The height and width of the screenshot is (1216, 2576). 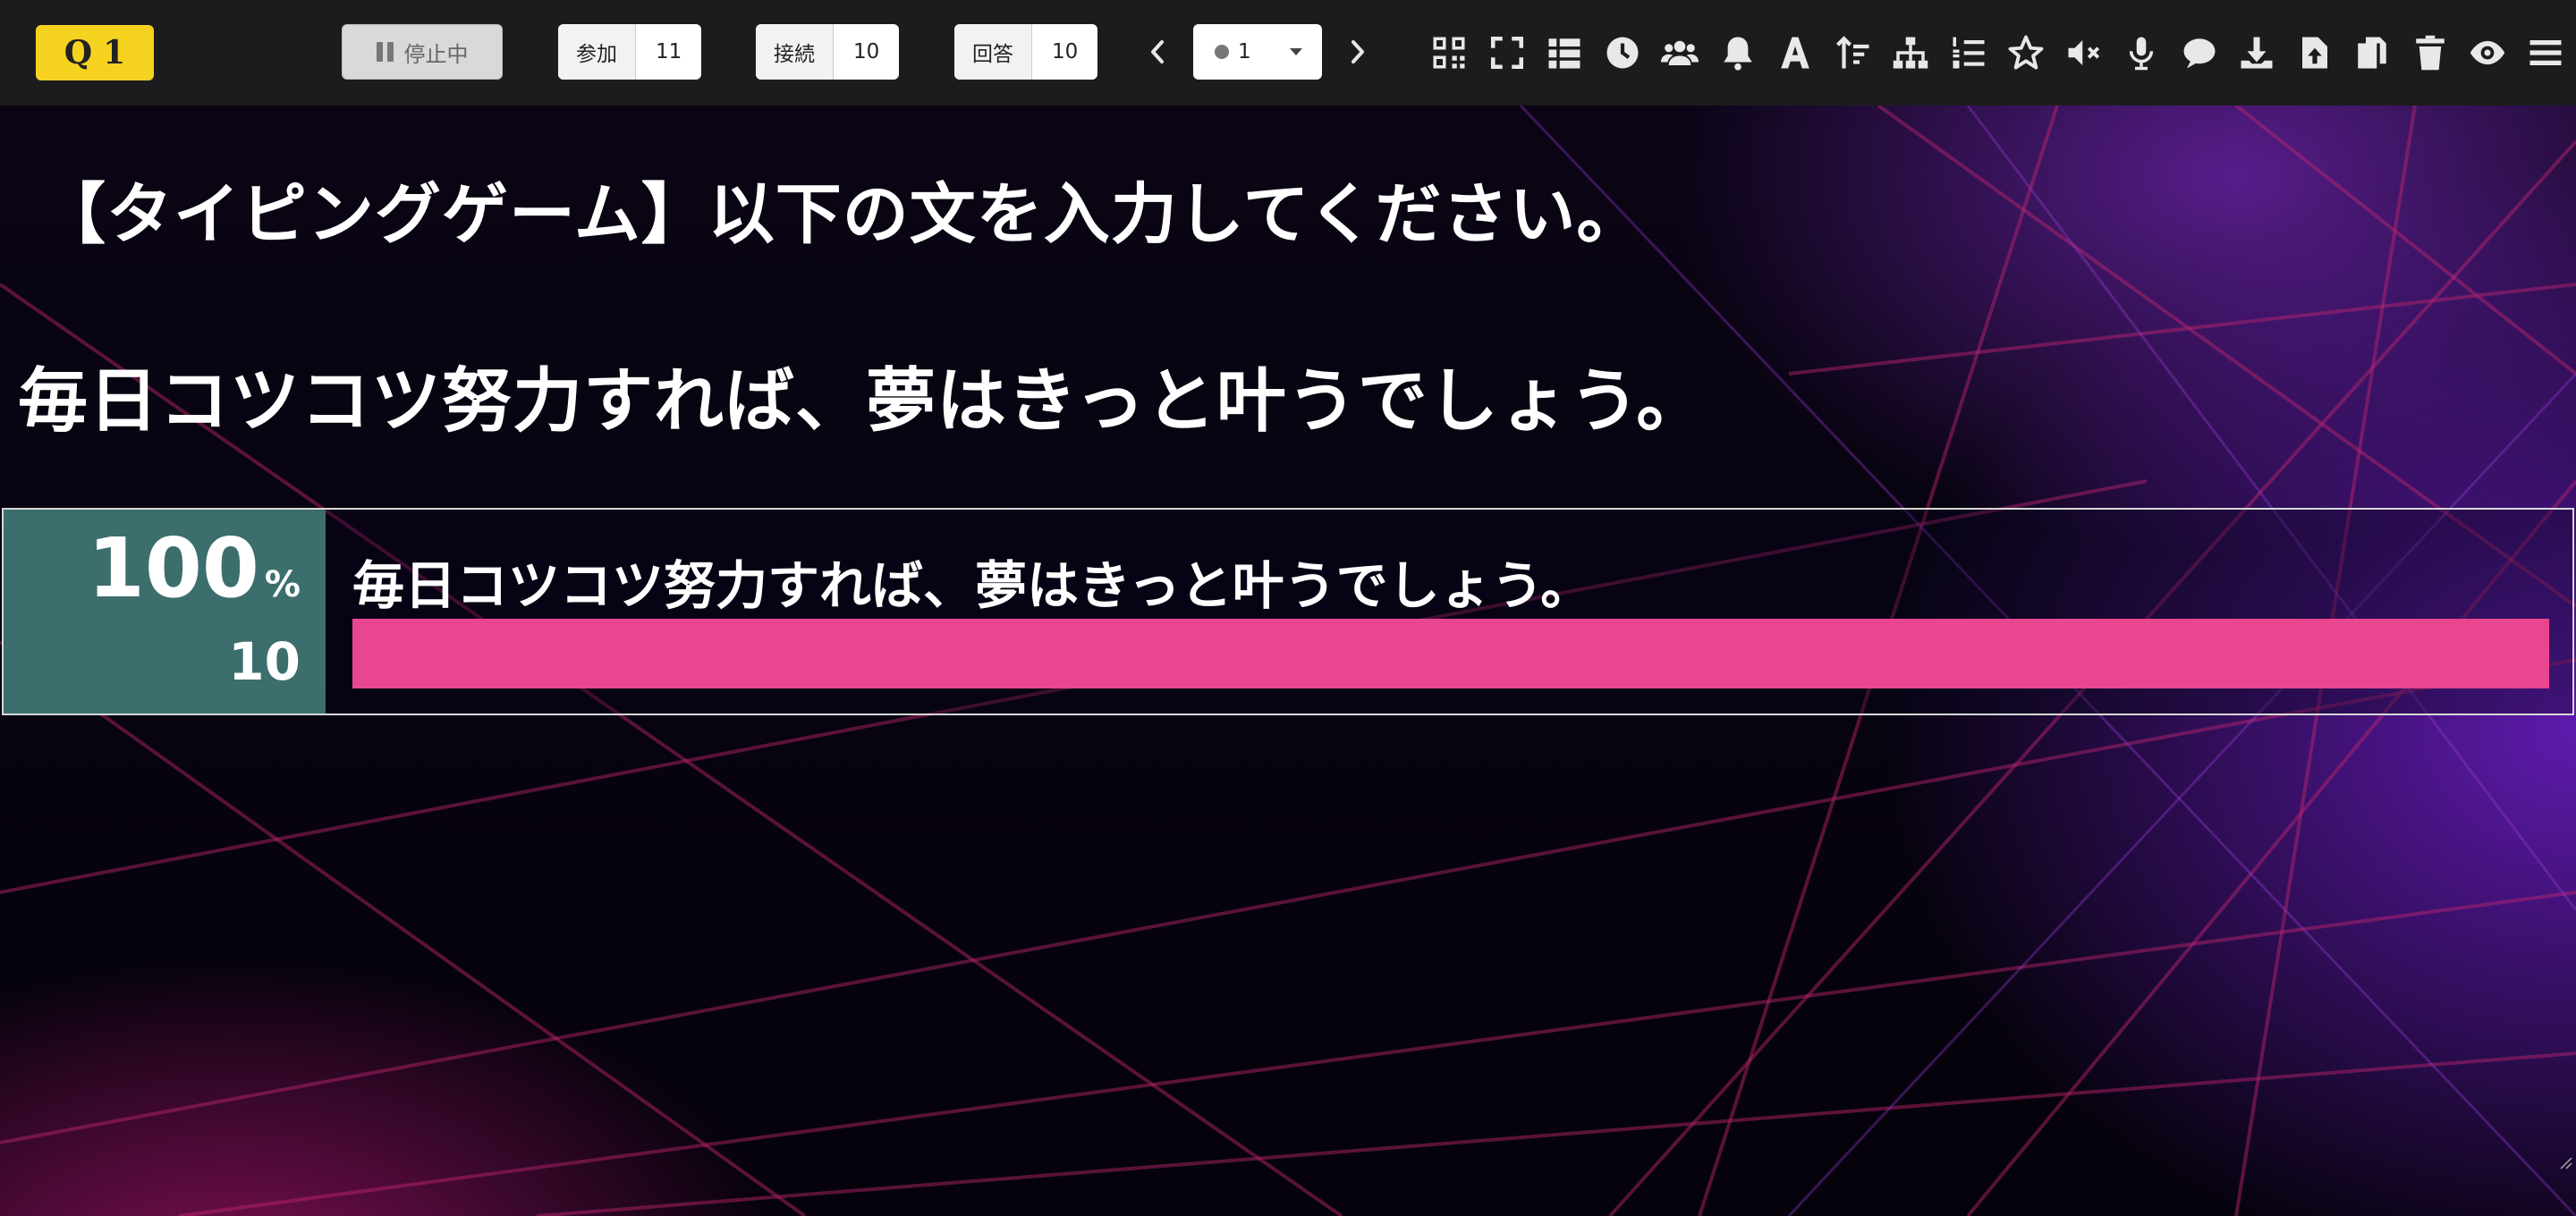 I want to click on participants-stat: 参加 11, so click(x=630, y=52).